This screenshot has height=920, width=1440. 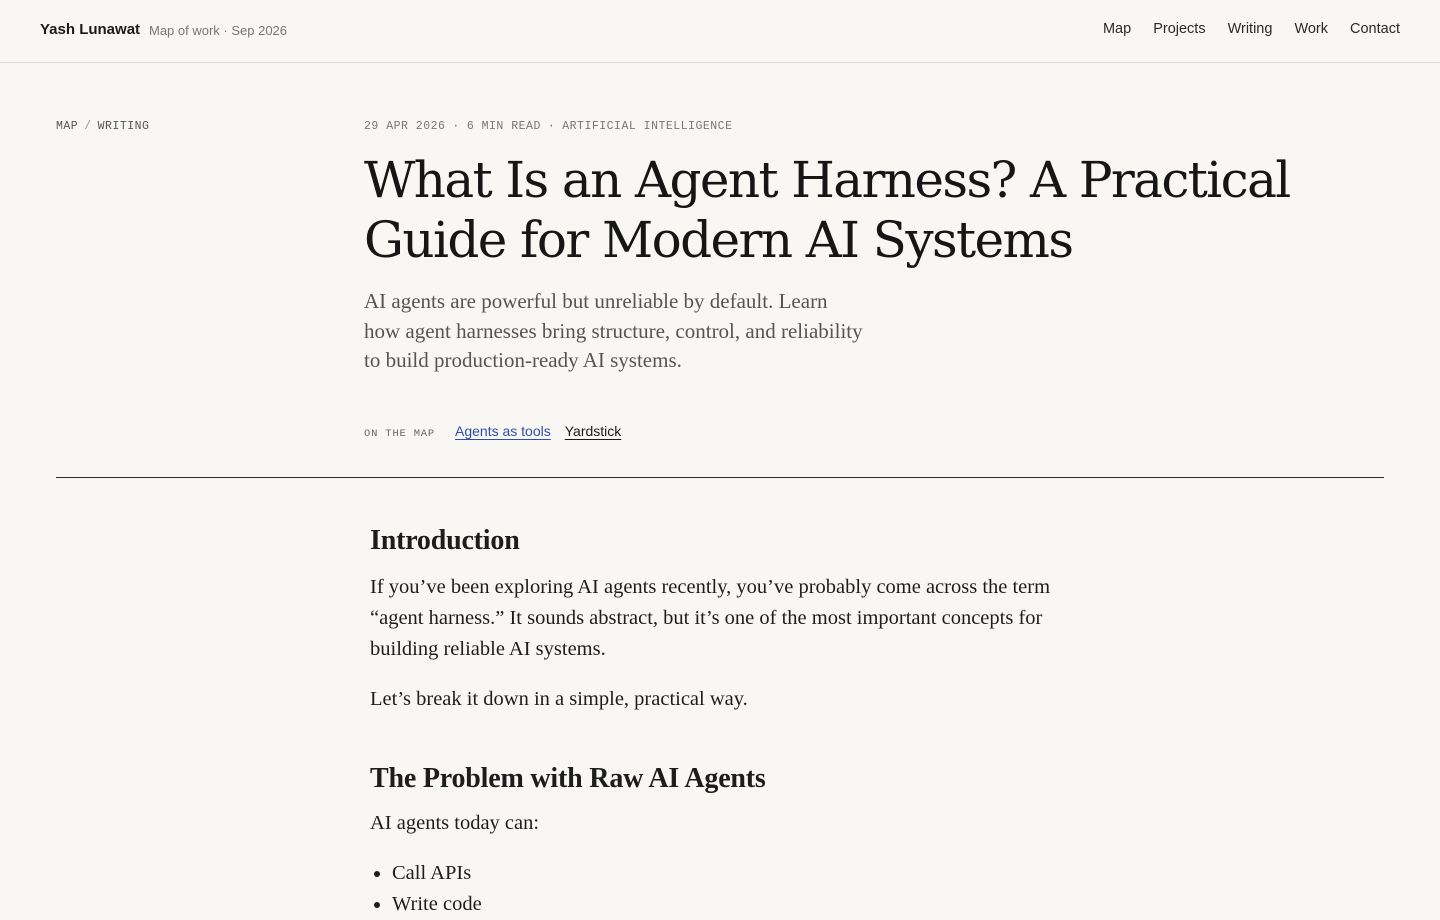 I want to click on on-the-map: On the map Agents as tools Yardstick, so click(x=492, y=431).